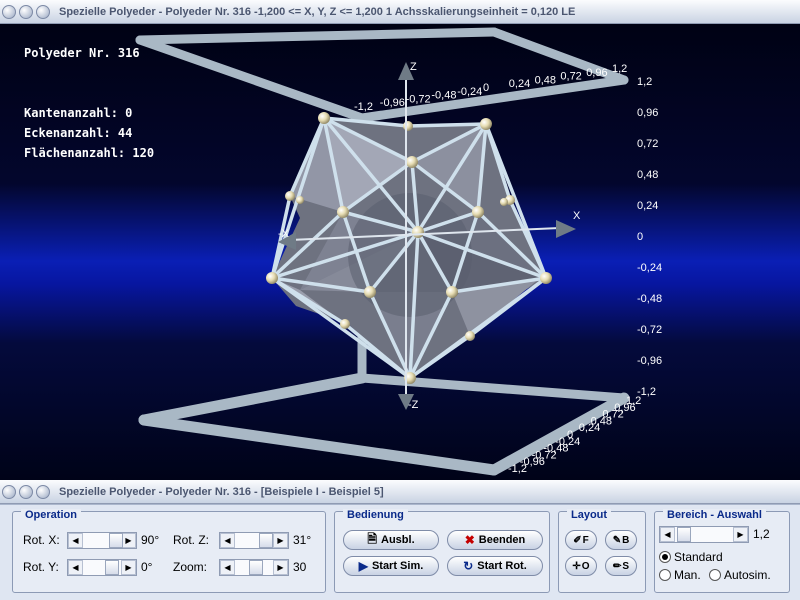 The height and width of the screenshot is (600, 800). Describe the element at coordinates (443, 96) in the screenshot. I see `top-tick-label: -0,48` at that location.